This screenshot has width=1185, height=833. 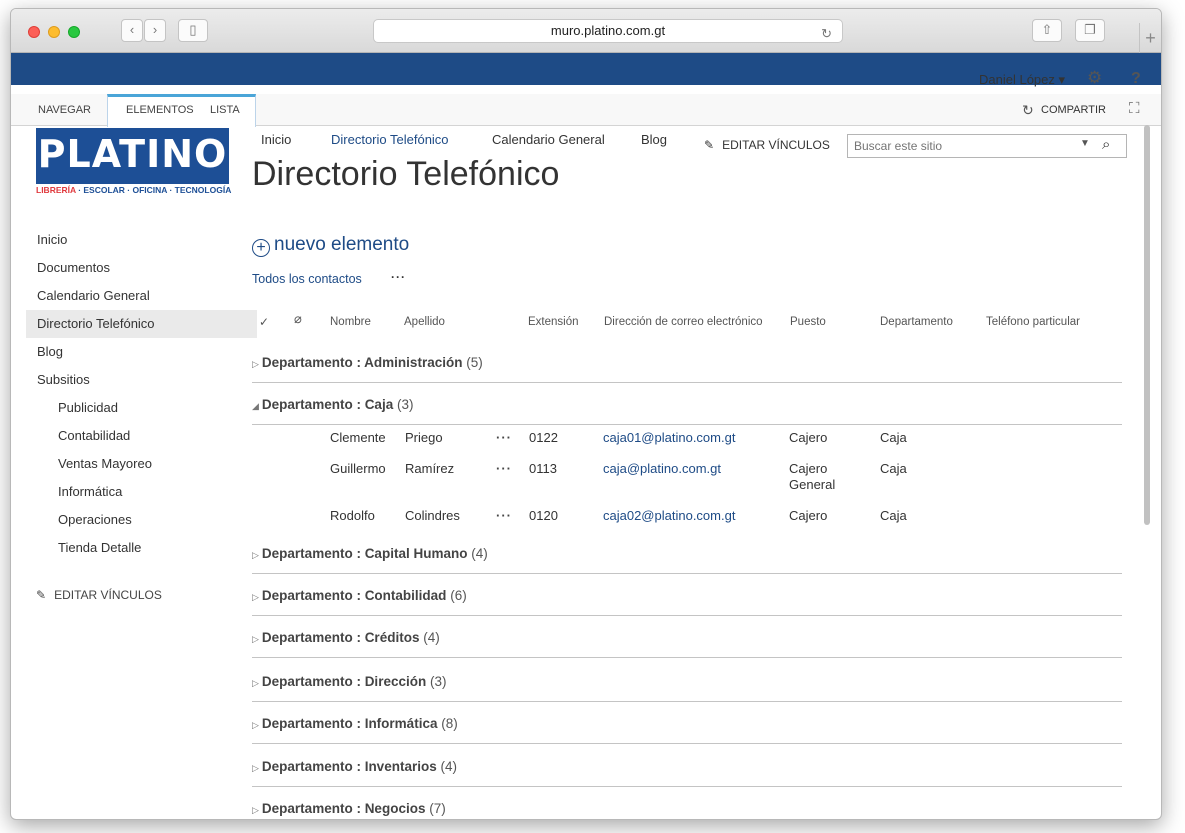 I want to click on left-edit-links: ✎ EDITAR VÍNCULOS, so click(x=99, y=595).